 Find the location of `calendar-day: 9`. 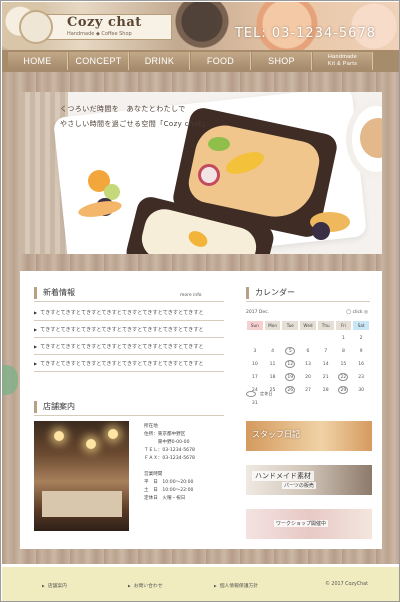

calendar-day: 9 is located at coordinates (361, 351).